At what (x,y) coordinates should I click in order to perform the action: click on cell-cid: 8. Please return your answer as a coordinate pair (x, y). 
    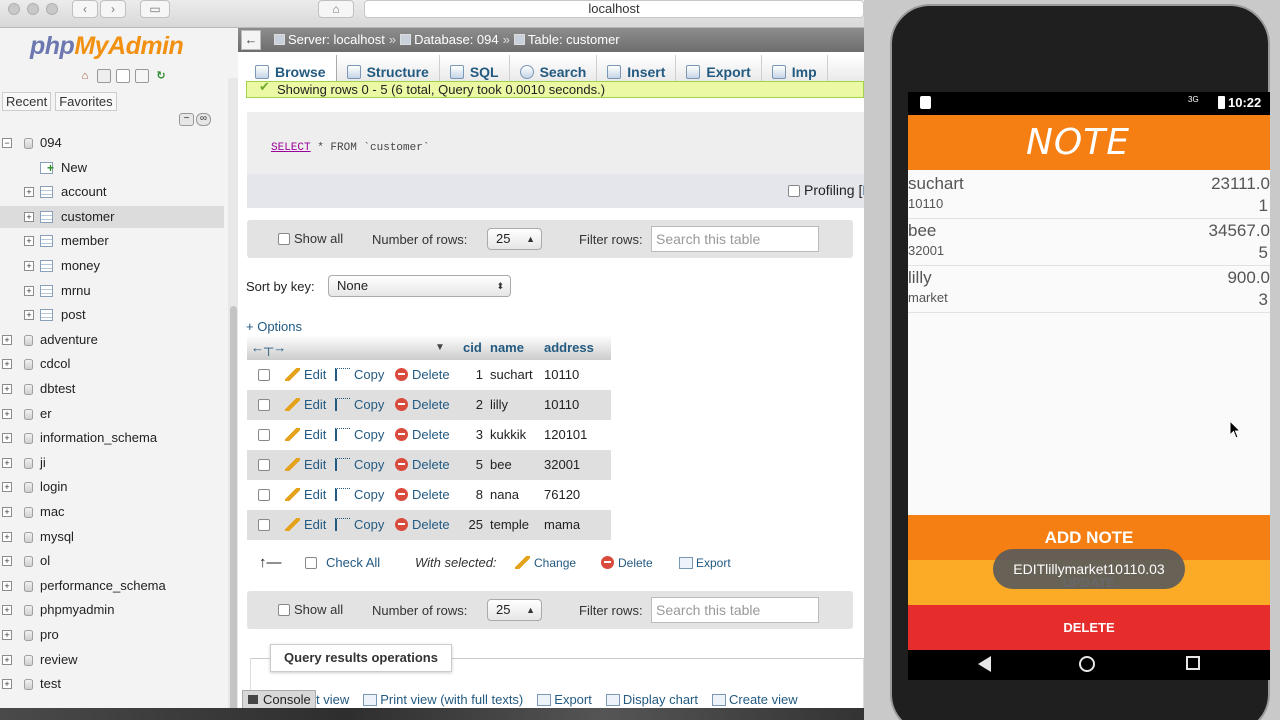
    Looking at the image, I should click on (479, 495).